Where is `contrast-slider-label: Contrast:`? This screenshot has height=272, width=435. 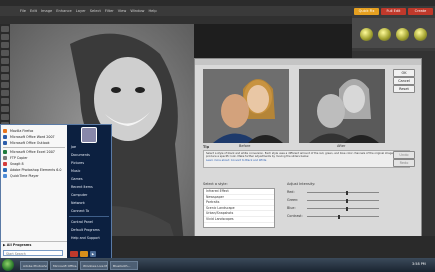
contrast-slider-label: Contrast: is located at coordinates (295, 216).